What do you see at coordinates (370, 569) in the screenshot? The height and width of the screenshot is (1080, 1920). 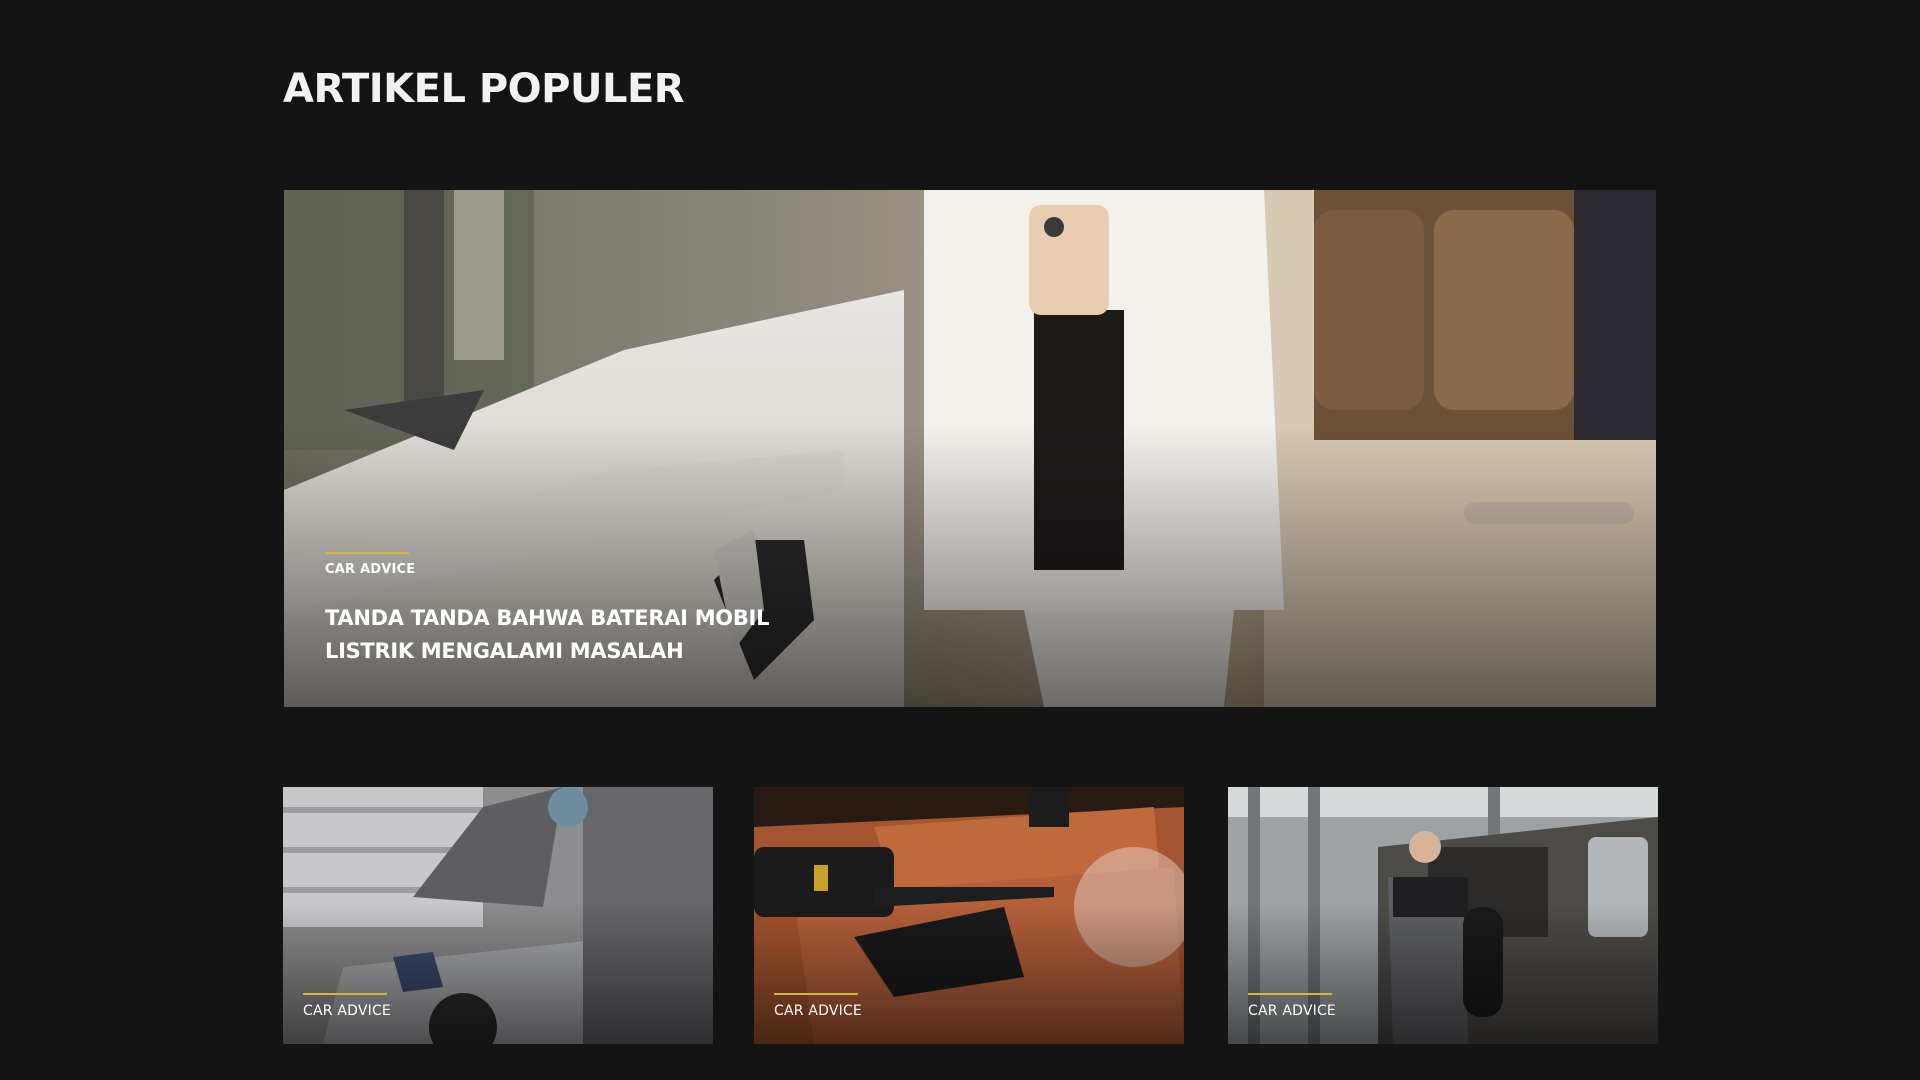 I see `featured-category: CAR ADVICE` at bounding box center [370, 569].